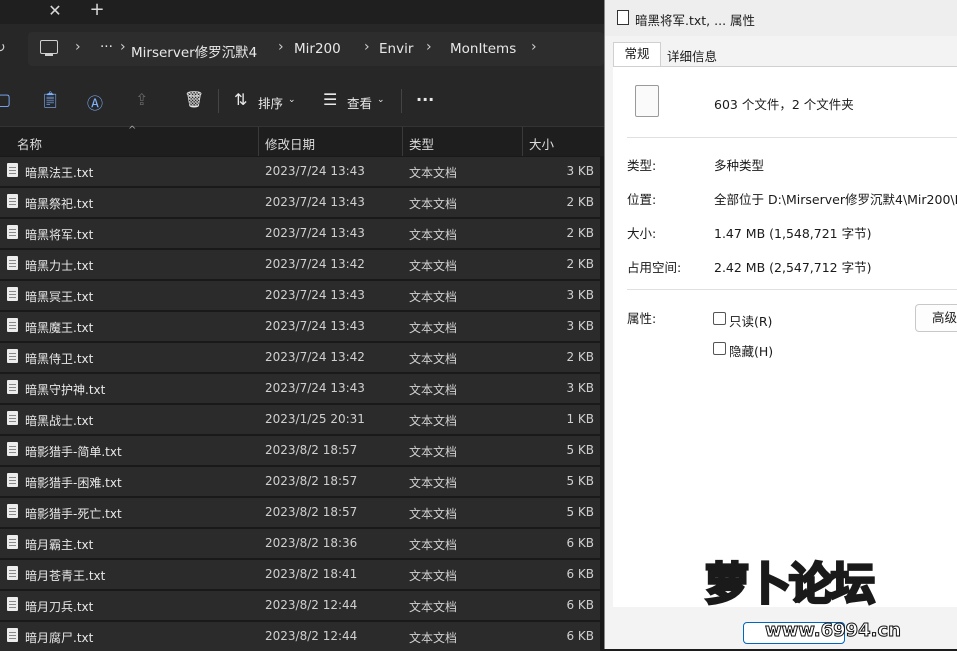 This screenshot has height=651, width=957. I want to click on file-row: 暗影猎手-困难.txt 2023/8/2 18:57 文本文档 5 KB, so click(300, 481).